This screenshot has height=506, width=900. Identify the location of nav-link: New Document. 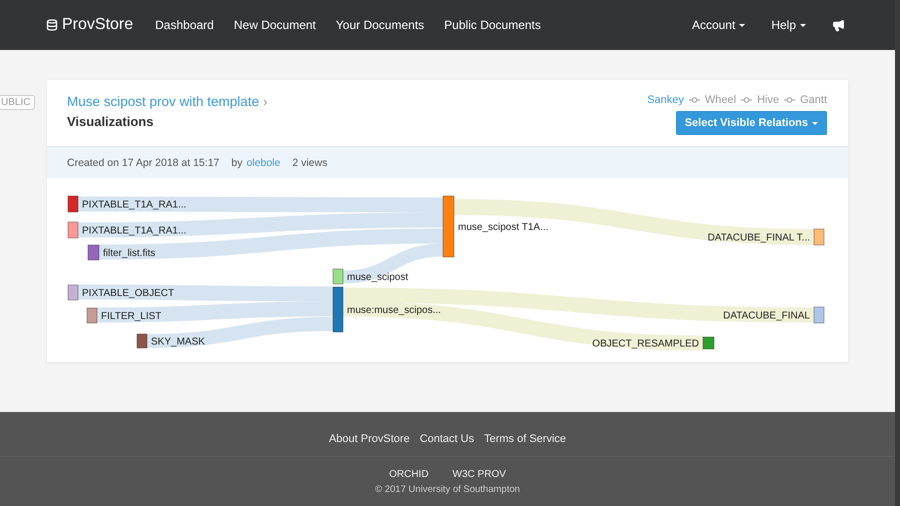
(275, 25).